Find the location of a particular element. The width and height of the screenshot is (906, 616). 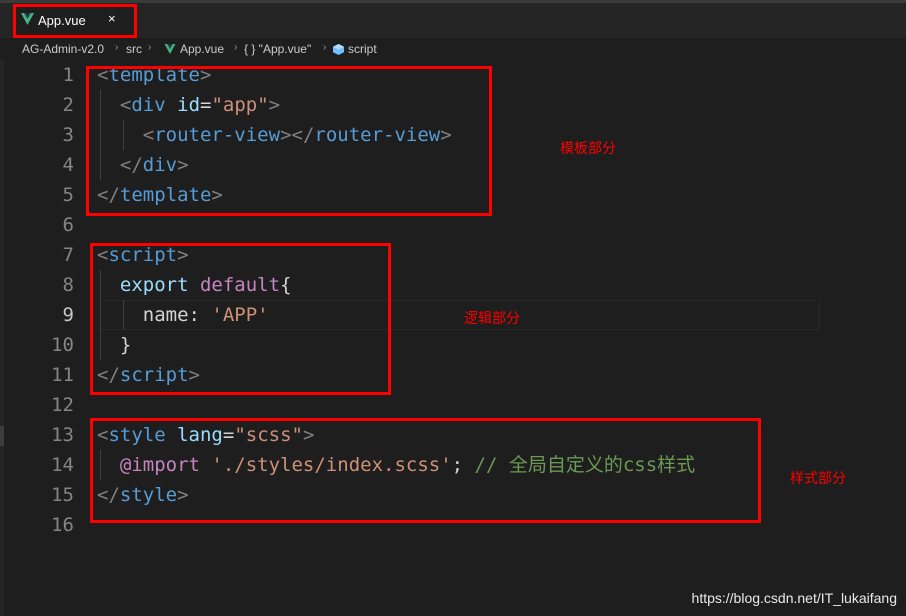

line-number-gutter: 1 2 3 4 5 6 7 8 9 10 11 12 13 14 15 16 is located at coordinates (37, 300).